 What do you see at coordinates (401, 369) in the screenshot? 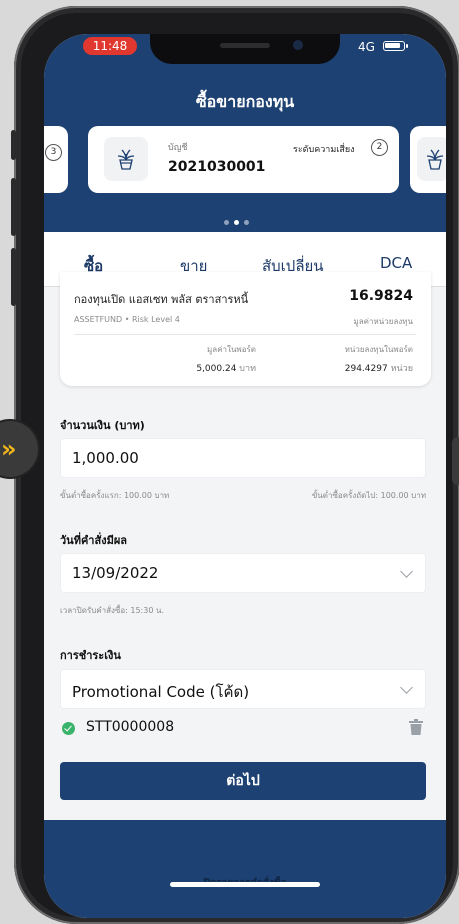
I see `port-units-unit: หน่วย` at bounding box center [401, 369].